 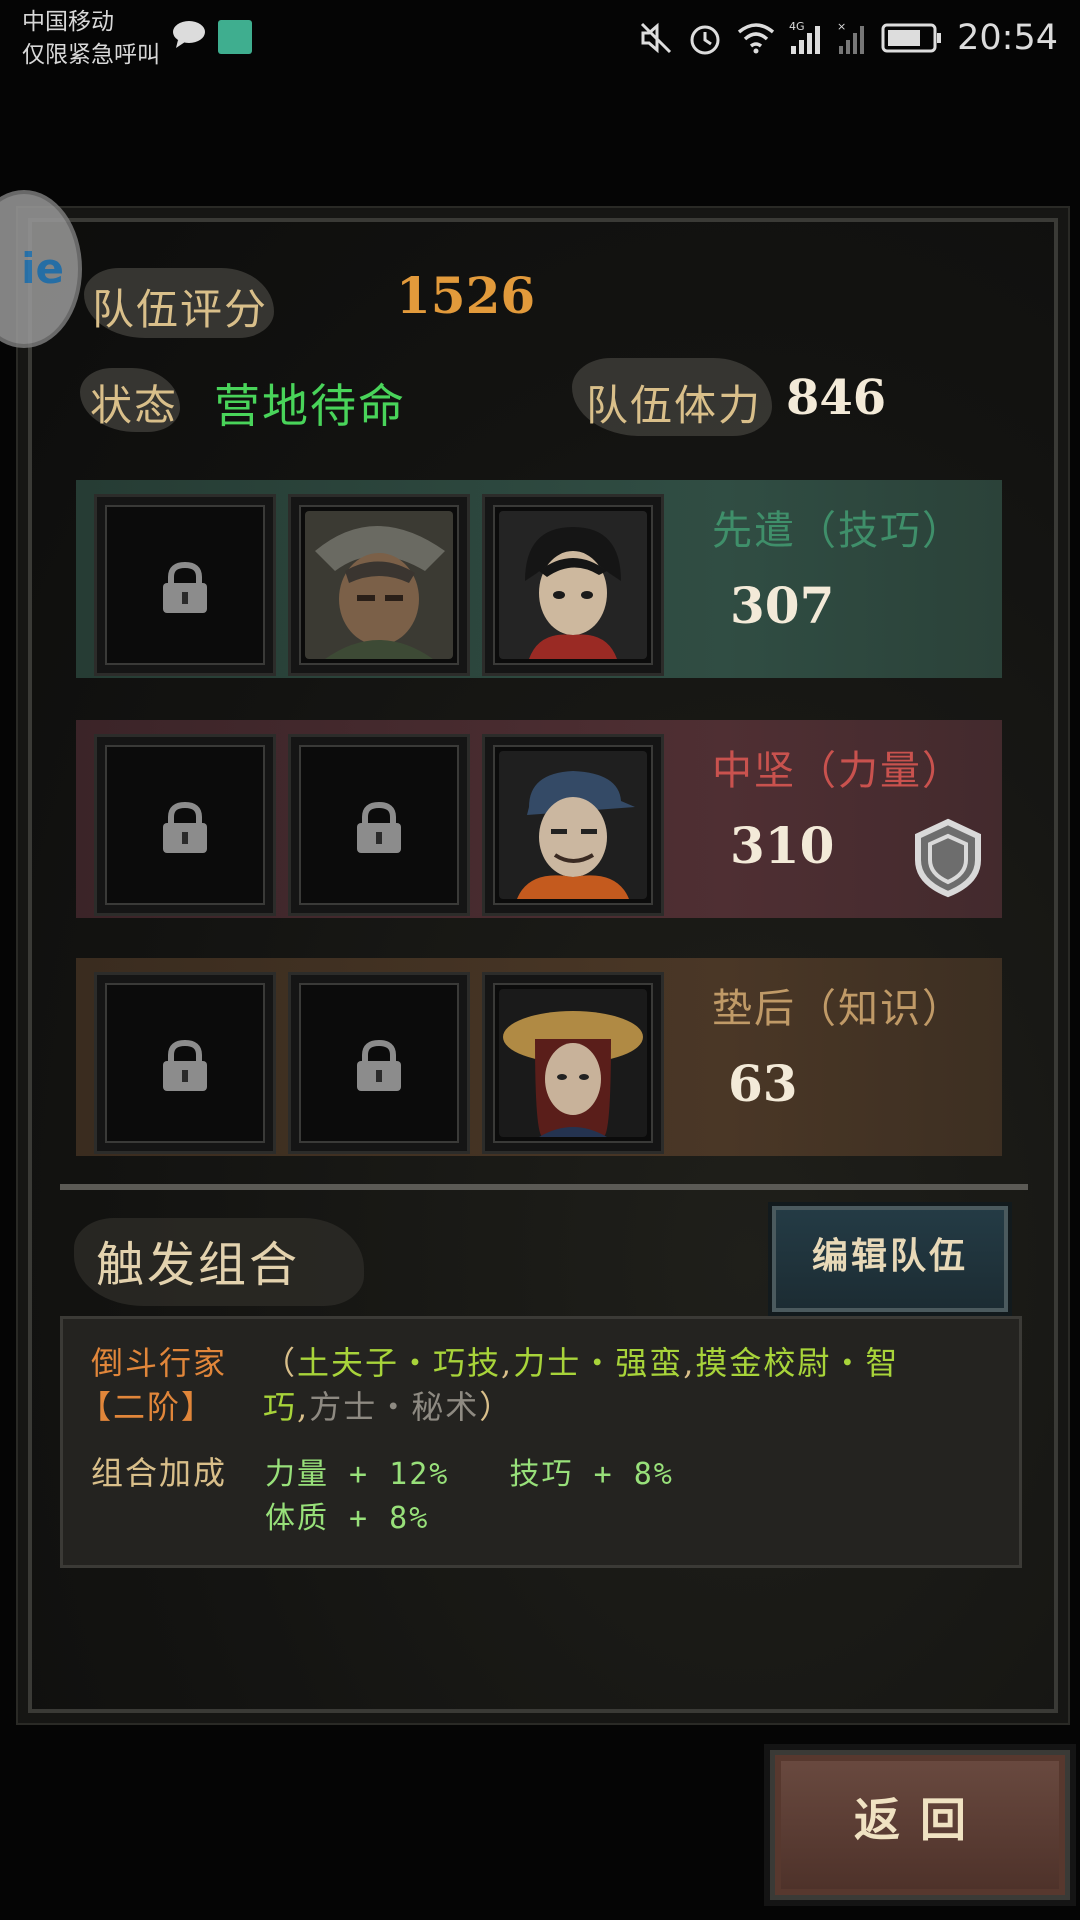 I want to click on combo-bonus-label: 组合加成, so click(x=159, y=1473).